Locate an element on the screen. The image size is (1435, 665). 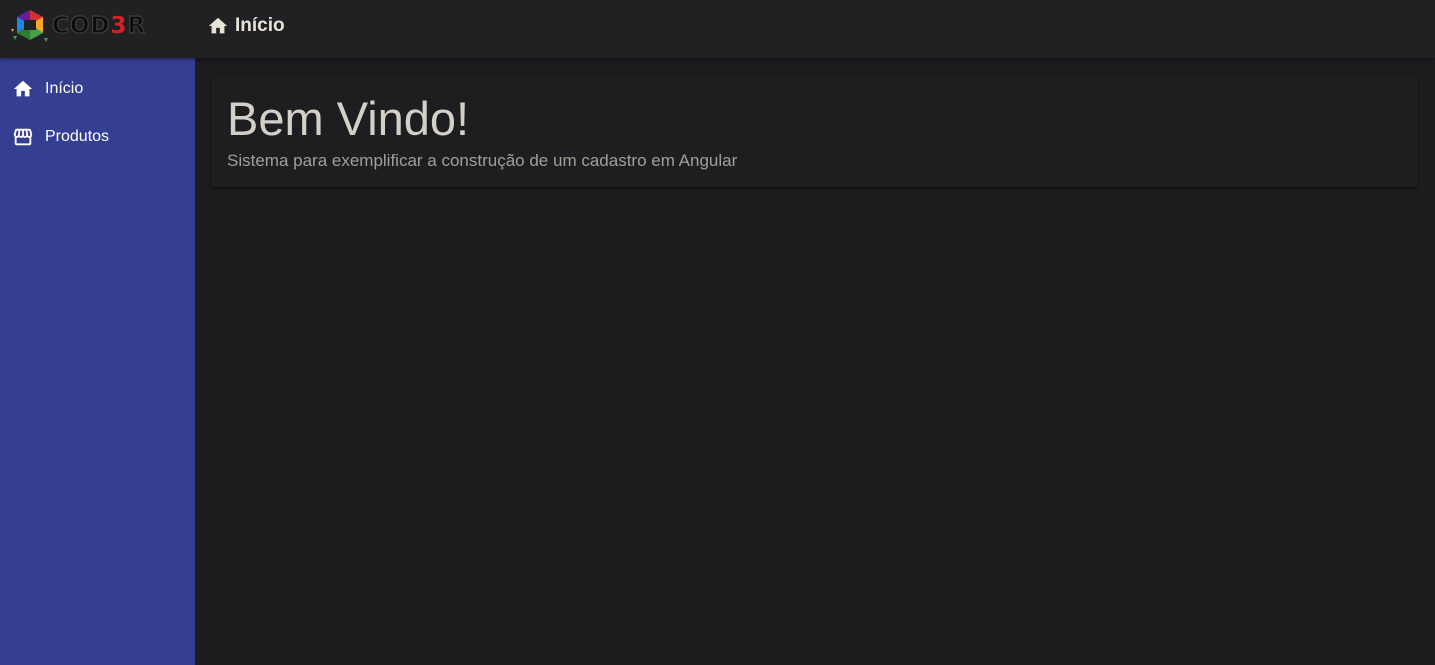
page-title: Início is located at coordinates (246, 26).